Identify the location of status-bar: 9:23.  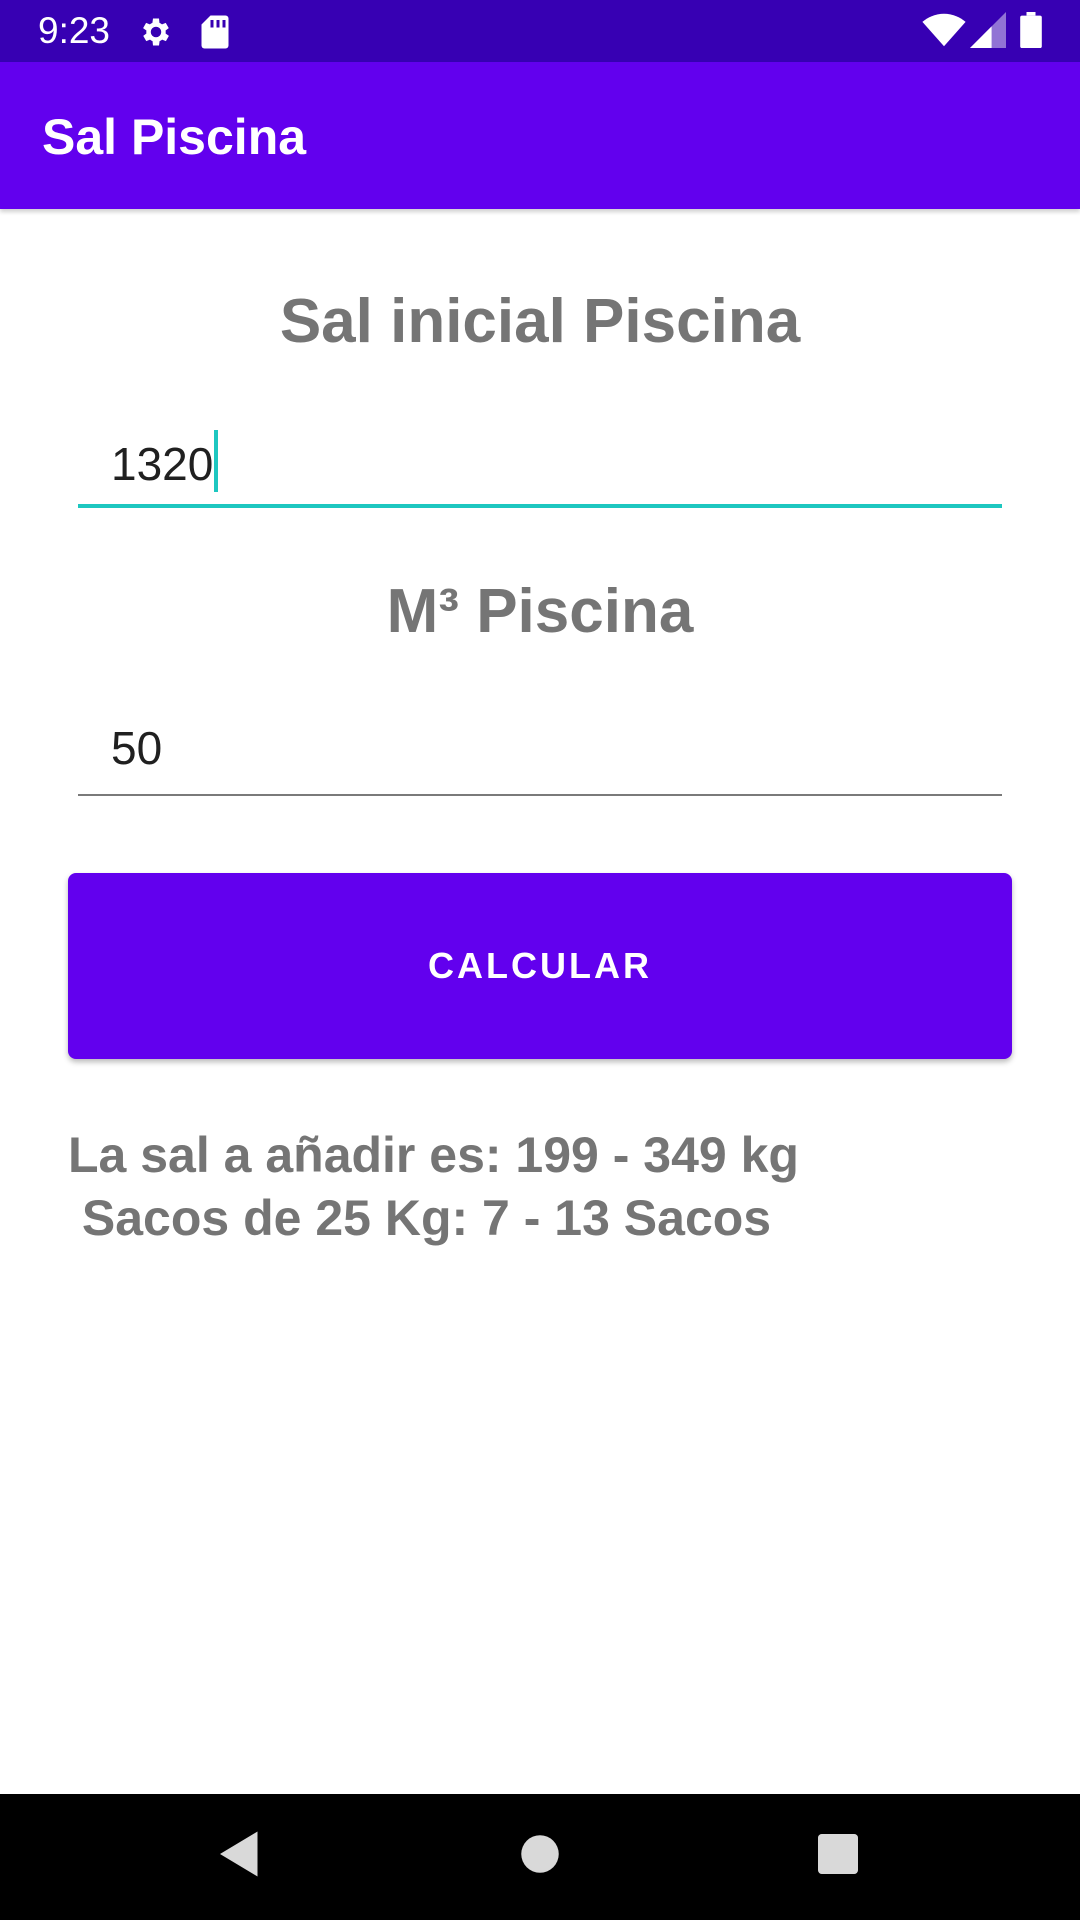
(540, 31).